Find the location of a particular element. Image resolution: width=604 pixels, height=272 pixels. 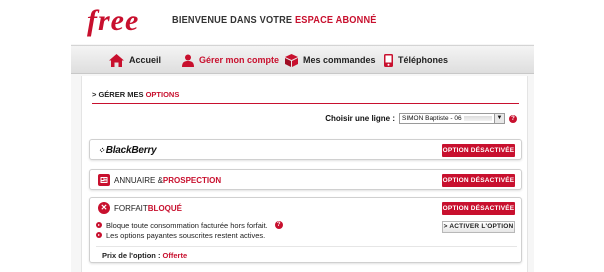

nav-item-label: Accueil is located at coordinates (145, 60).